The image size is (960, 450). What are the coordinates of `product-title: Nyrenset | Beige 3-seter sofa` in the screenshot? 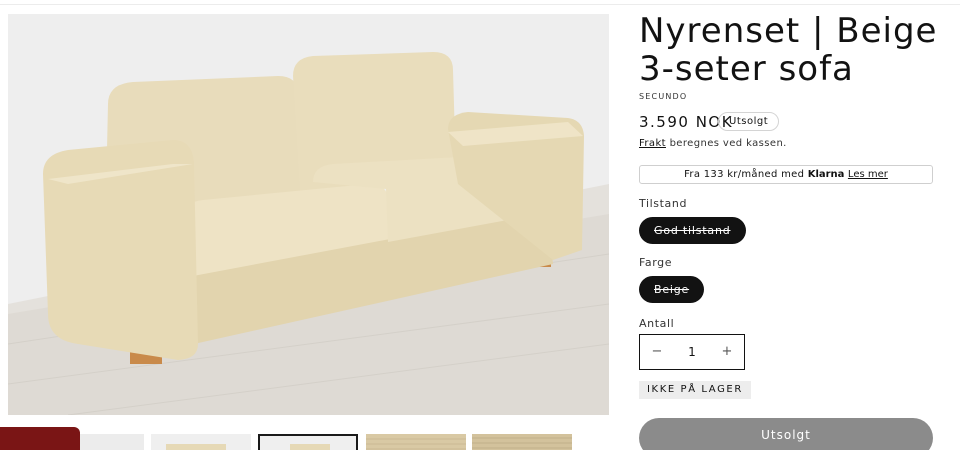 It's located at (788, 50).